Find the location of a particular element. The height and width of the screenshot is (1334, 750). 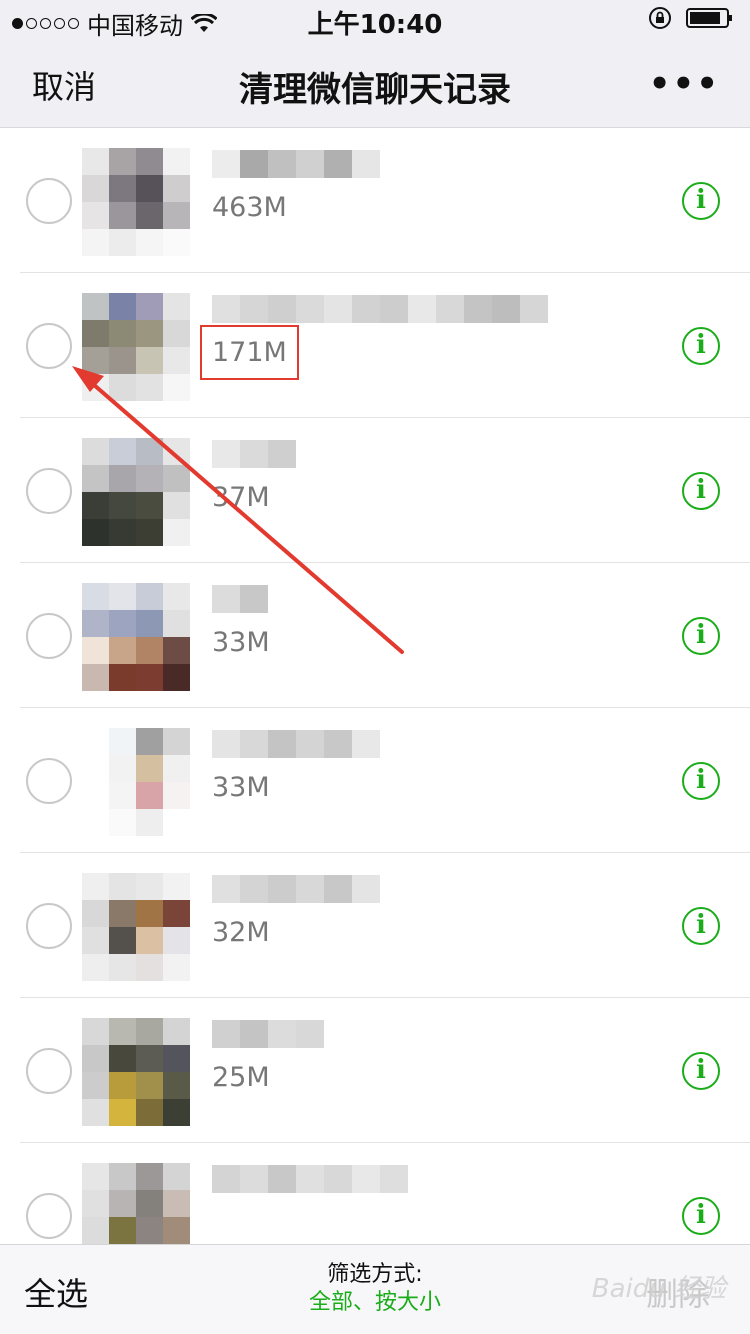

chat-size-highlighted: 171M is located at coordinates (249, 352).